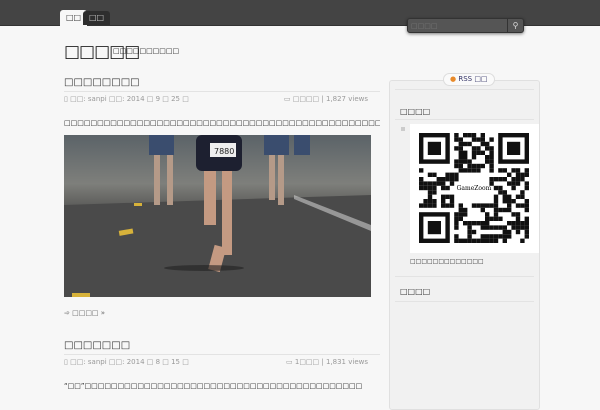  I want to click on post-meta-right: □□□□ | 1,827 views, so click(330, 99).